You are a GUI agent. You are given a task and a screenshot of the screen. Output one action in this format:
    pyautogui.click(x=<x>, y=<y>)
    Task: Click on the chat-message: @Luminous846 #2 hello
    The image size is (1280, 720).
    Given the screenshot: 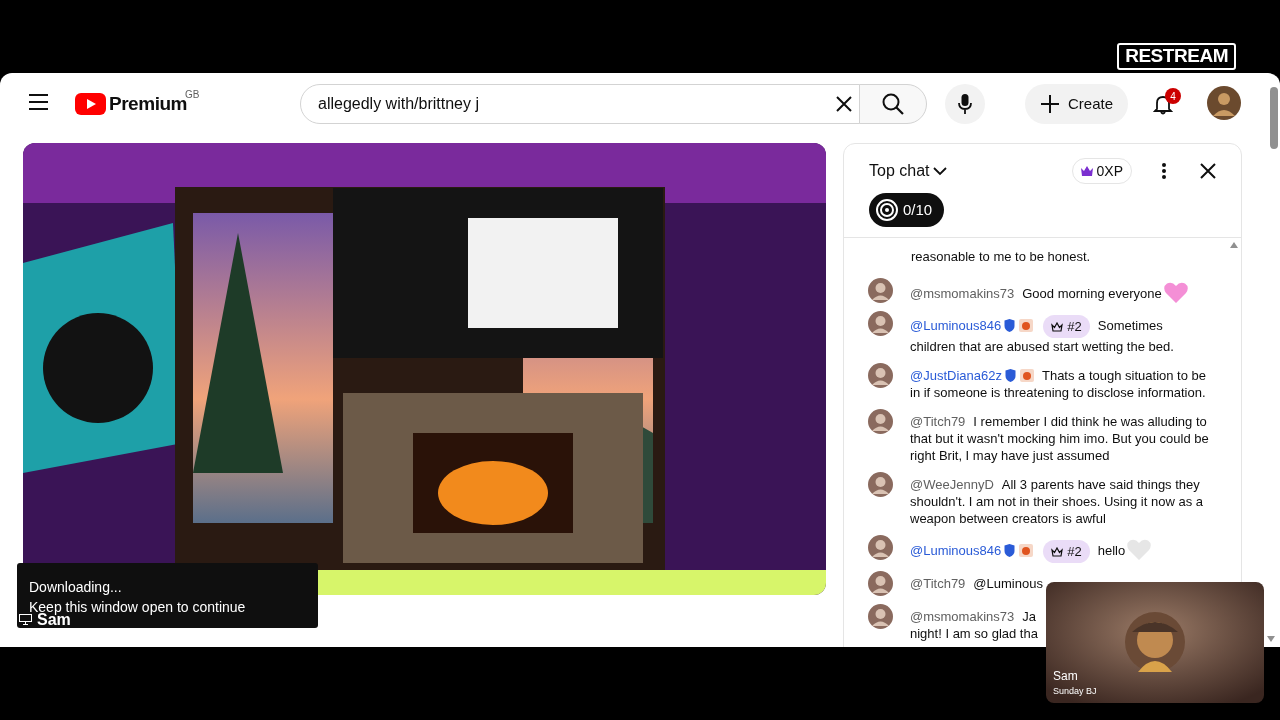 What is the action you would take?
    pyautogui.click(x=1060, y=549)
    